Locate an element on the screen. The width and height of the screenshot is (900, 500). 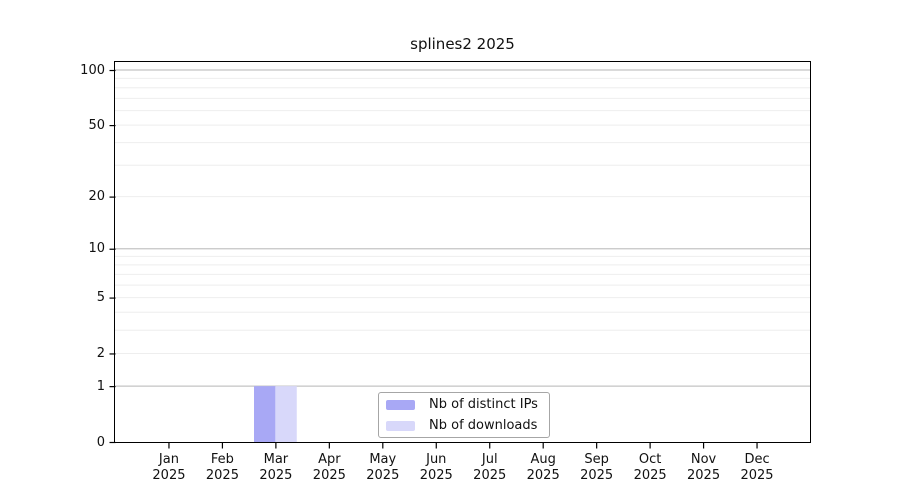
y-tick-label: 2 is located at coordinates (100, 353).